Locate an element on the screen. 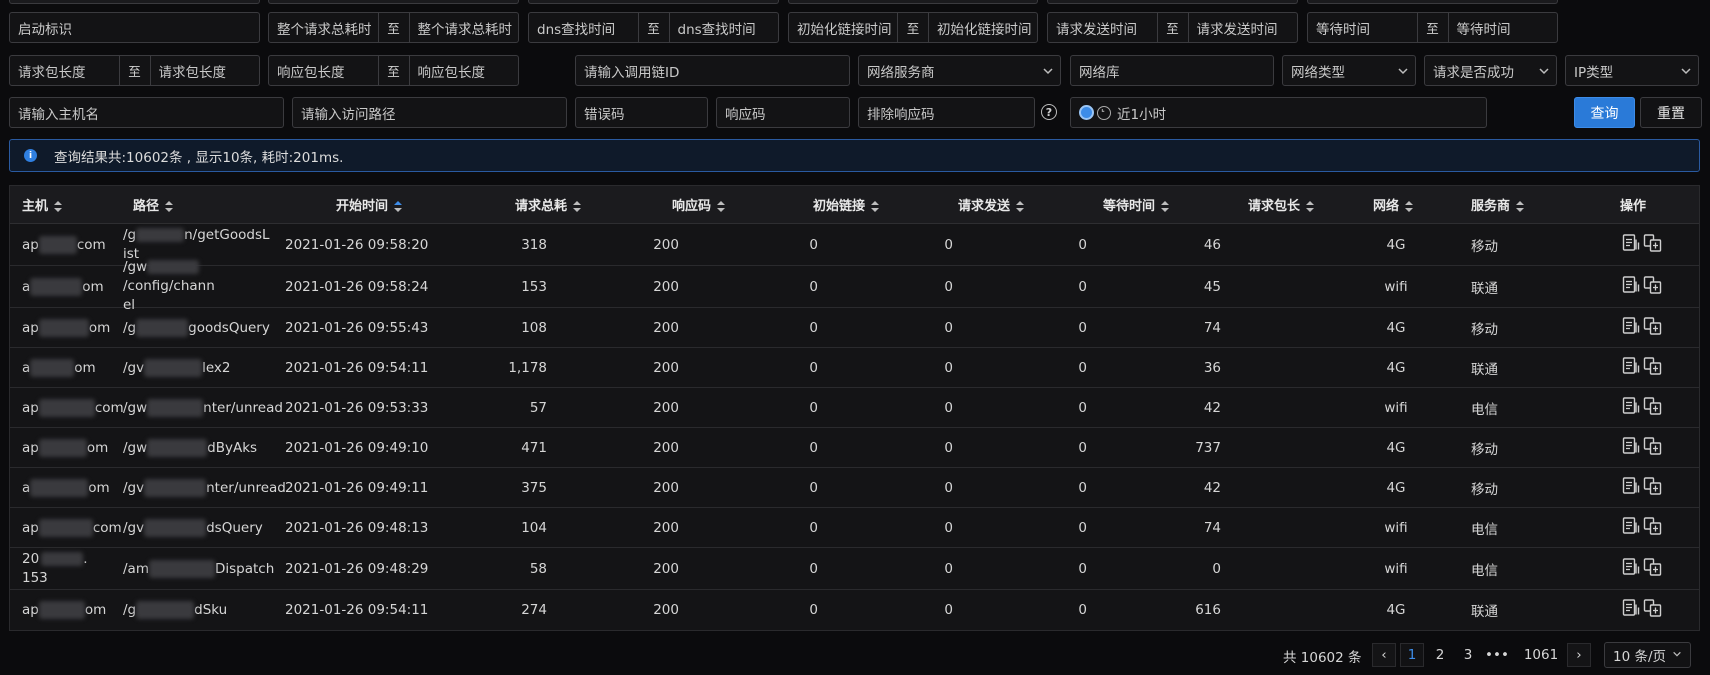  col-isp: 服务商 is located at coordinates (1498, 204).